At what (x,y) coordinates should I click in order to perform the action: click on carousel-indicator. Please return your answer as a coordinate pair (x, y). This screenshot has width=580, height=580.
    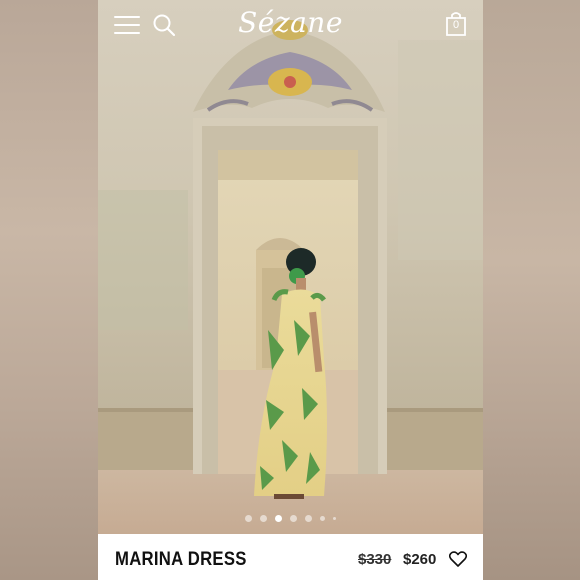
    Looking at the image, I should click on (290, 519).